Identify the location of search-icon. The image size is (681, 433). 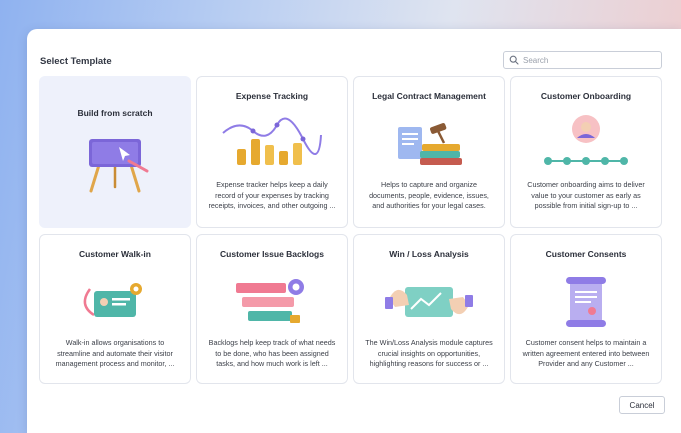
(514, 60).